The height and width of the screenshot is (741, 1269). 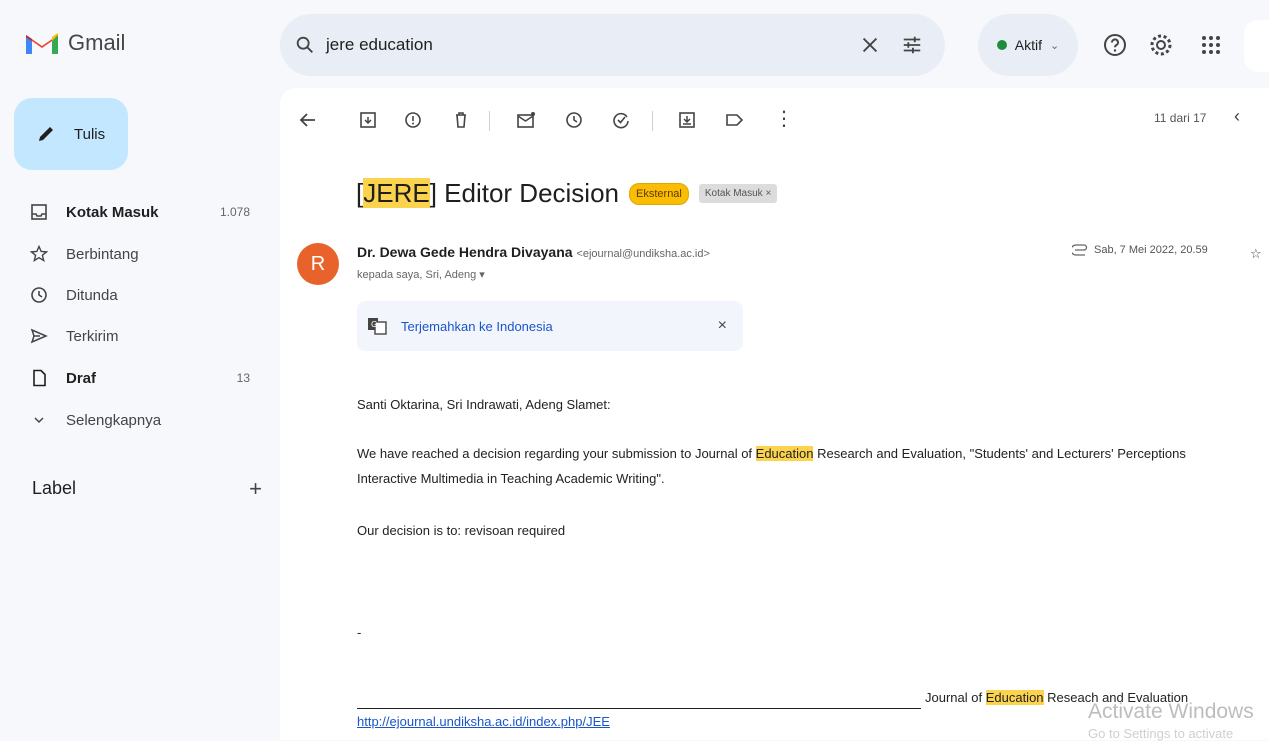 What do you see at coordinates (112, 212) in the screenshot?
I see `sidebar-item-label: Kotak Masuk` at bounding box center [112, 212].